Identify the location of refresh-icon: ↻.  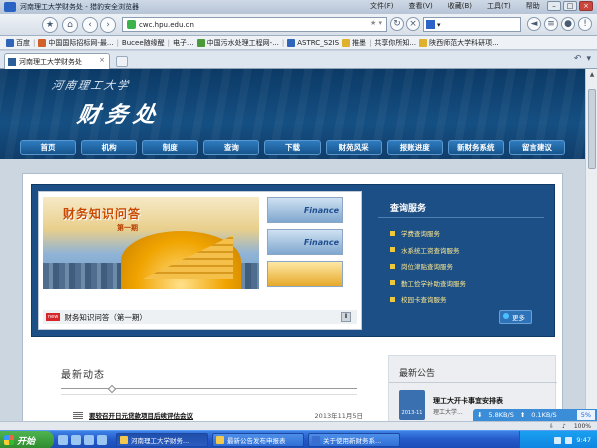
(397, 24).